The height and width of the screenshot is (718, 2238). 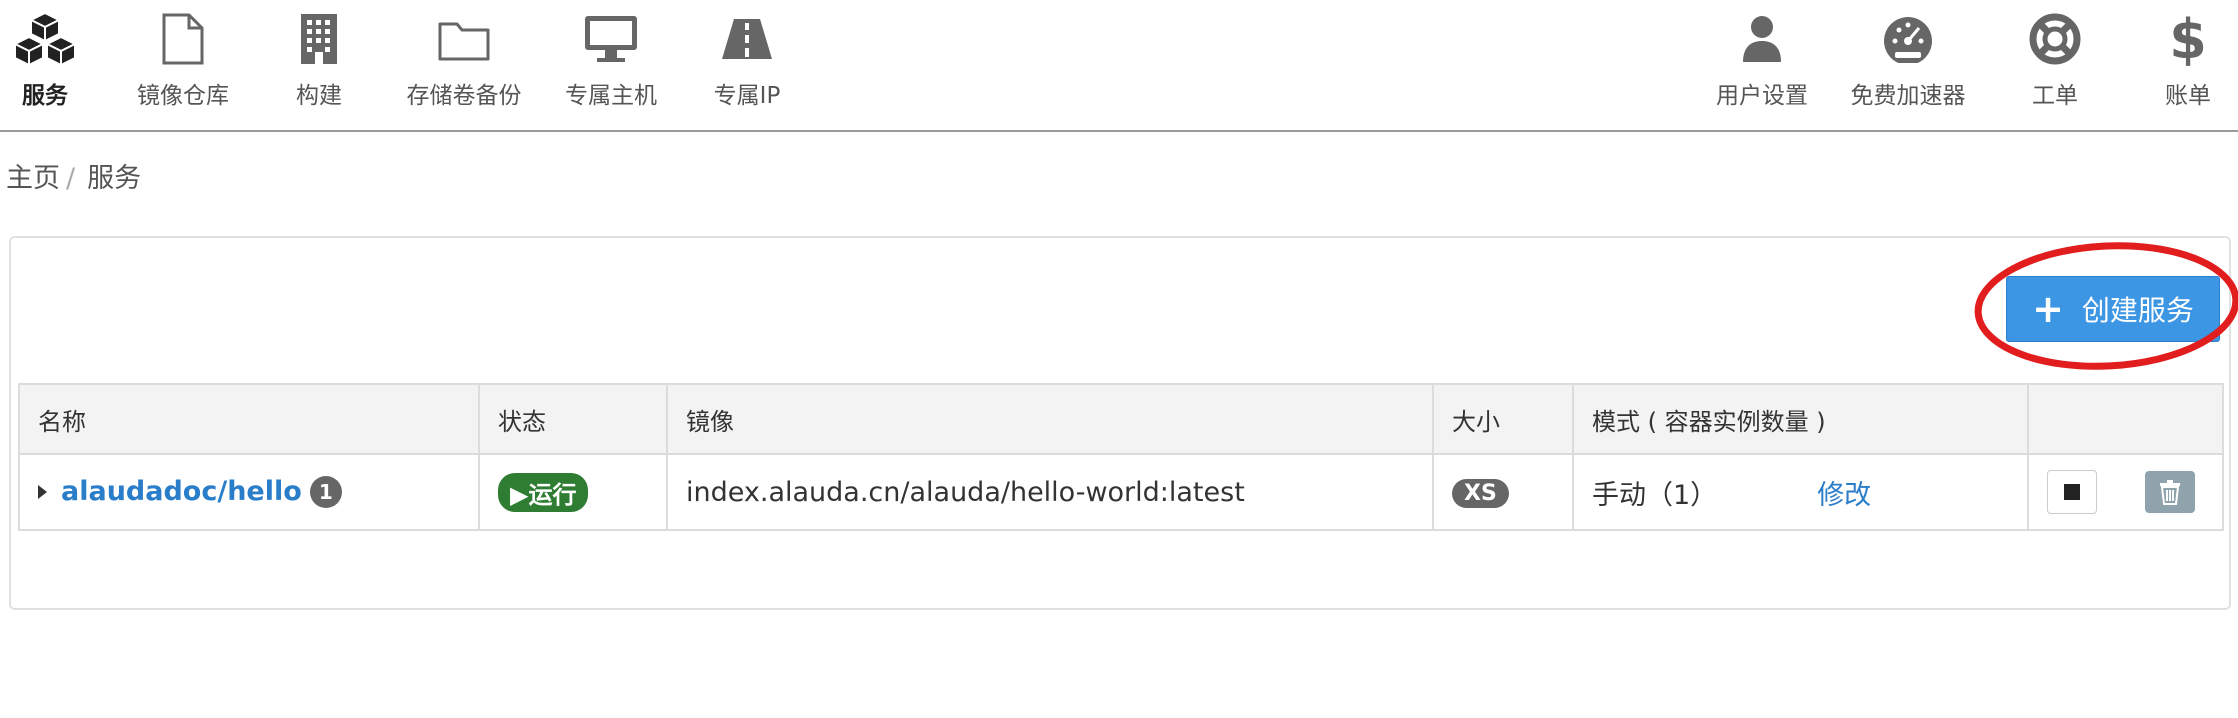 I want to click on header-mode: 模式 ( 容器实例数量 ), so click(x=1800, y=419).